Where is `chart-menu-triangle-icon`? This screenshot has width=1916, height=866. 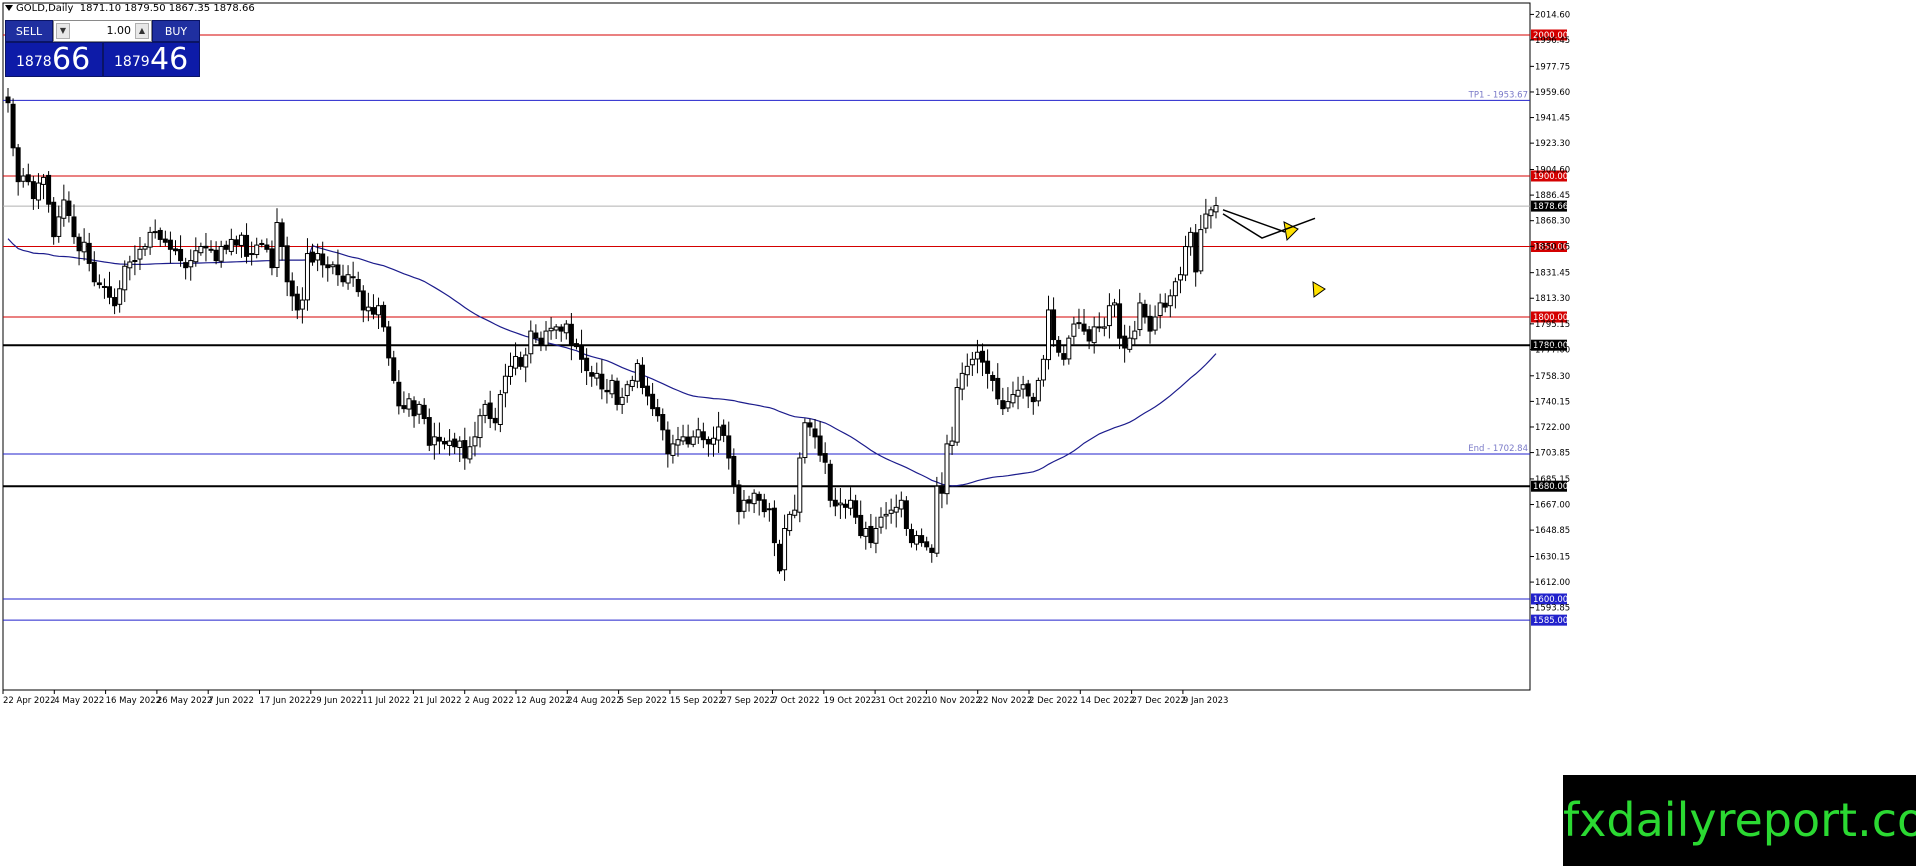 chart-menu-triangle-icon is located at coordinates (9, 8).